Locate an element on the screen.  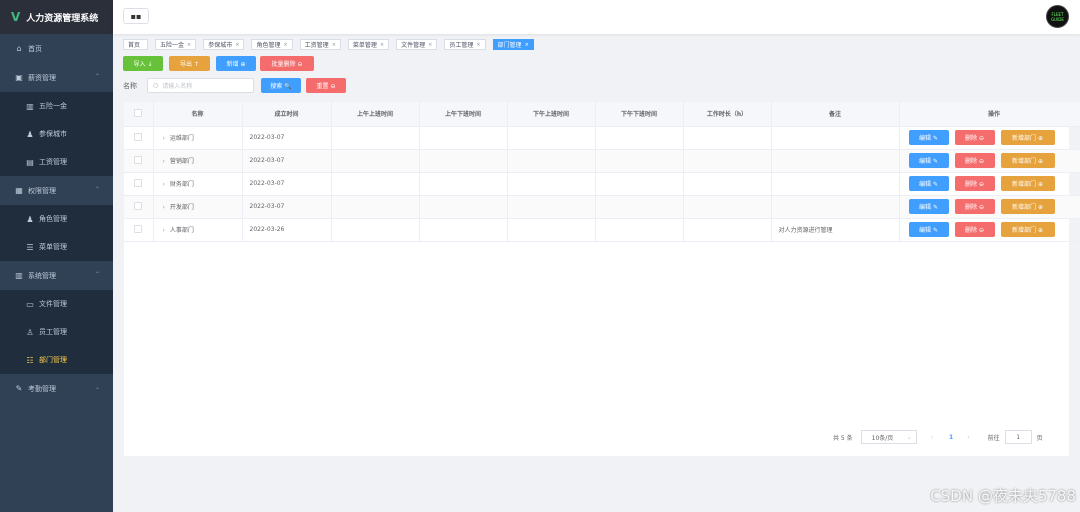
select-all-cell is located at coordinates (139, 114).